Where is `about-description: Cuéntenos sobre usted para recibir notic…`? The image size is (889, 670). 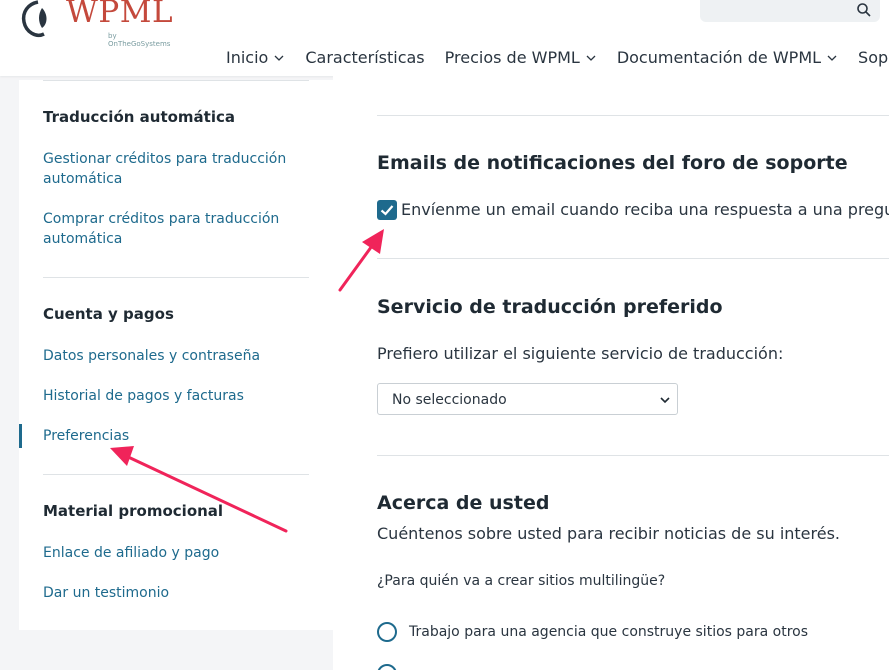
about-description: Cuéntenos sobre usted para recibir notic… is located at coordinates (609, 533).